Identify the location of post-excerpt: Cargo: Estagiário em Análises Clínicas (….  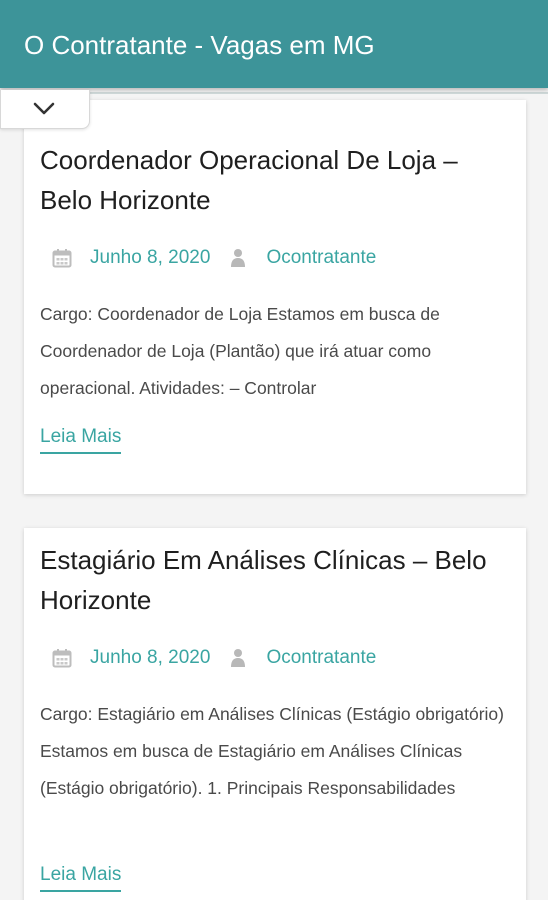
(272, 751).